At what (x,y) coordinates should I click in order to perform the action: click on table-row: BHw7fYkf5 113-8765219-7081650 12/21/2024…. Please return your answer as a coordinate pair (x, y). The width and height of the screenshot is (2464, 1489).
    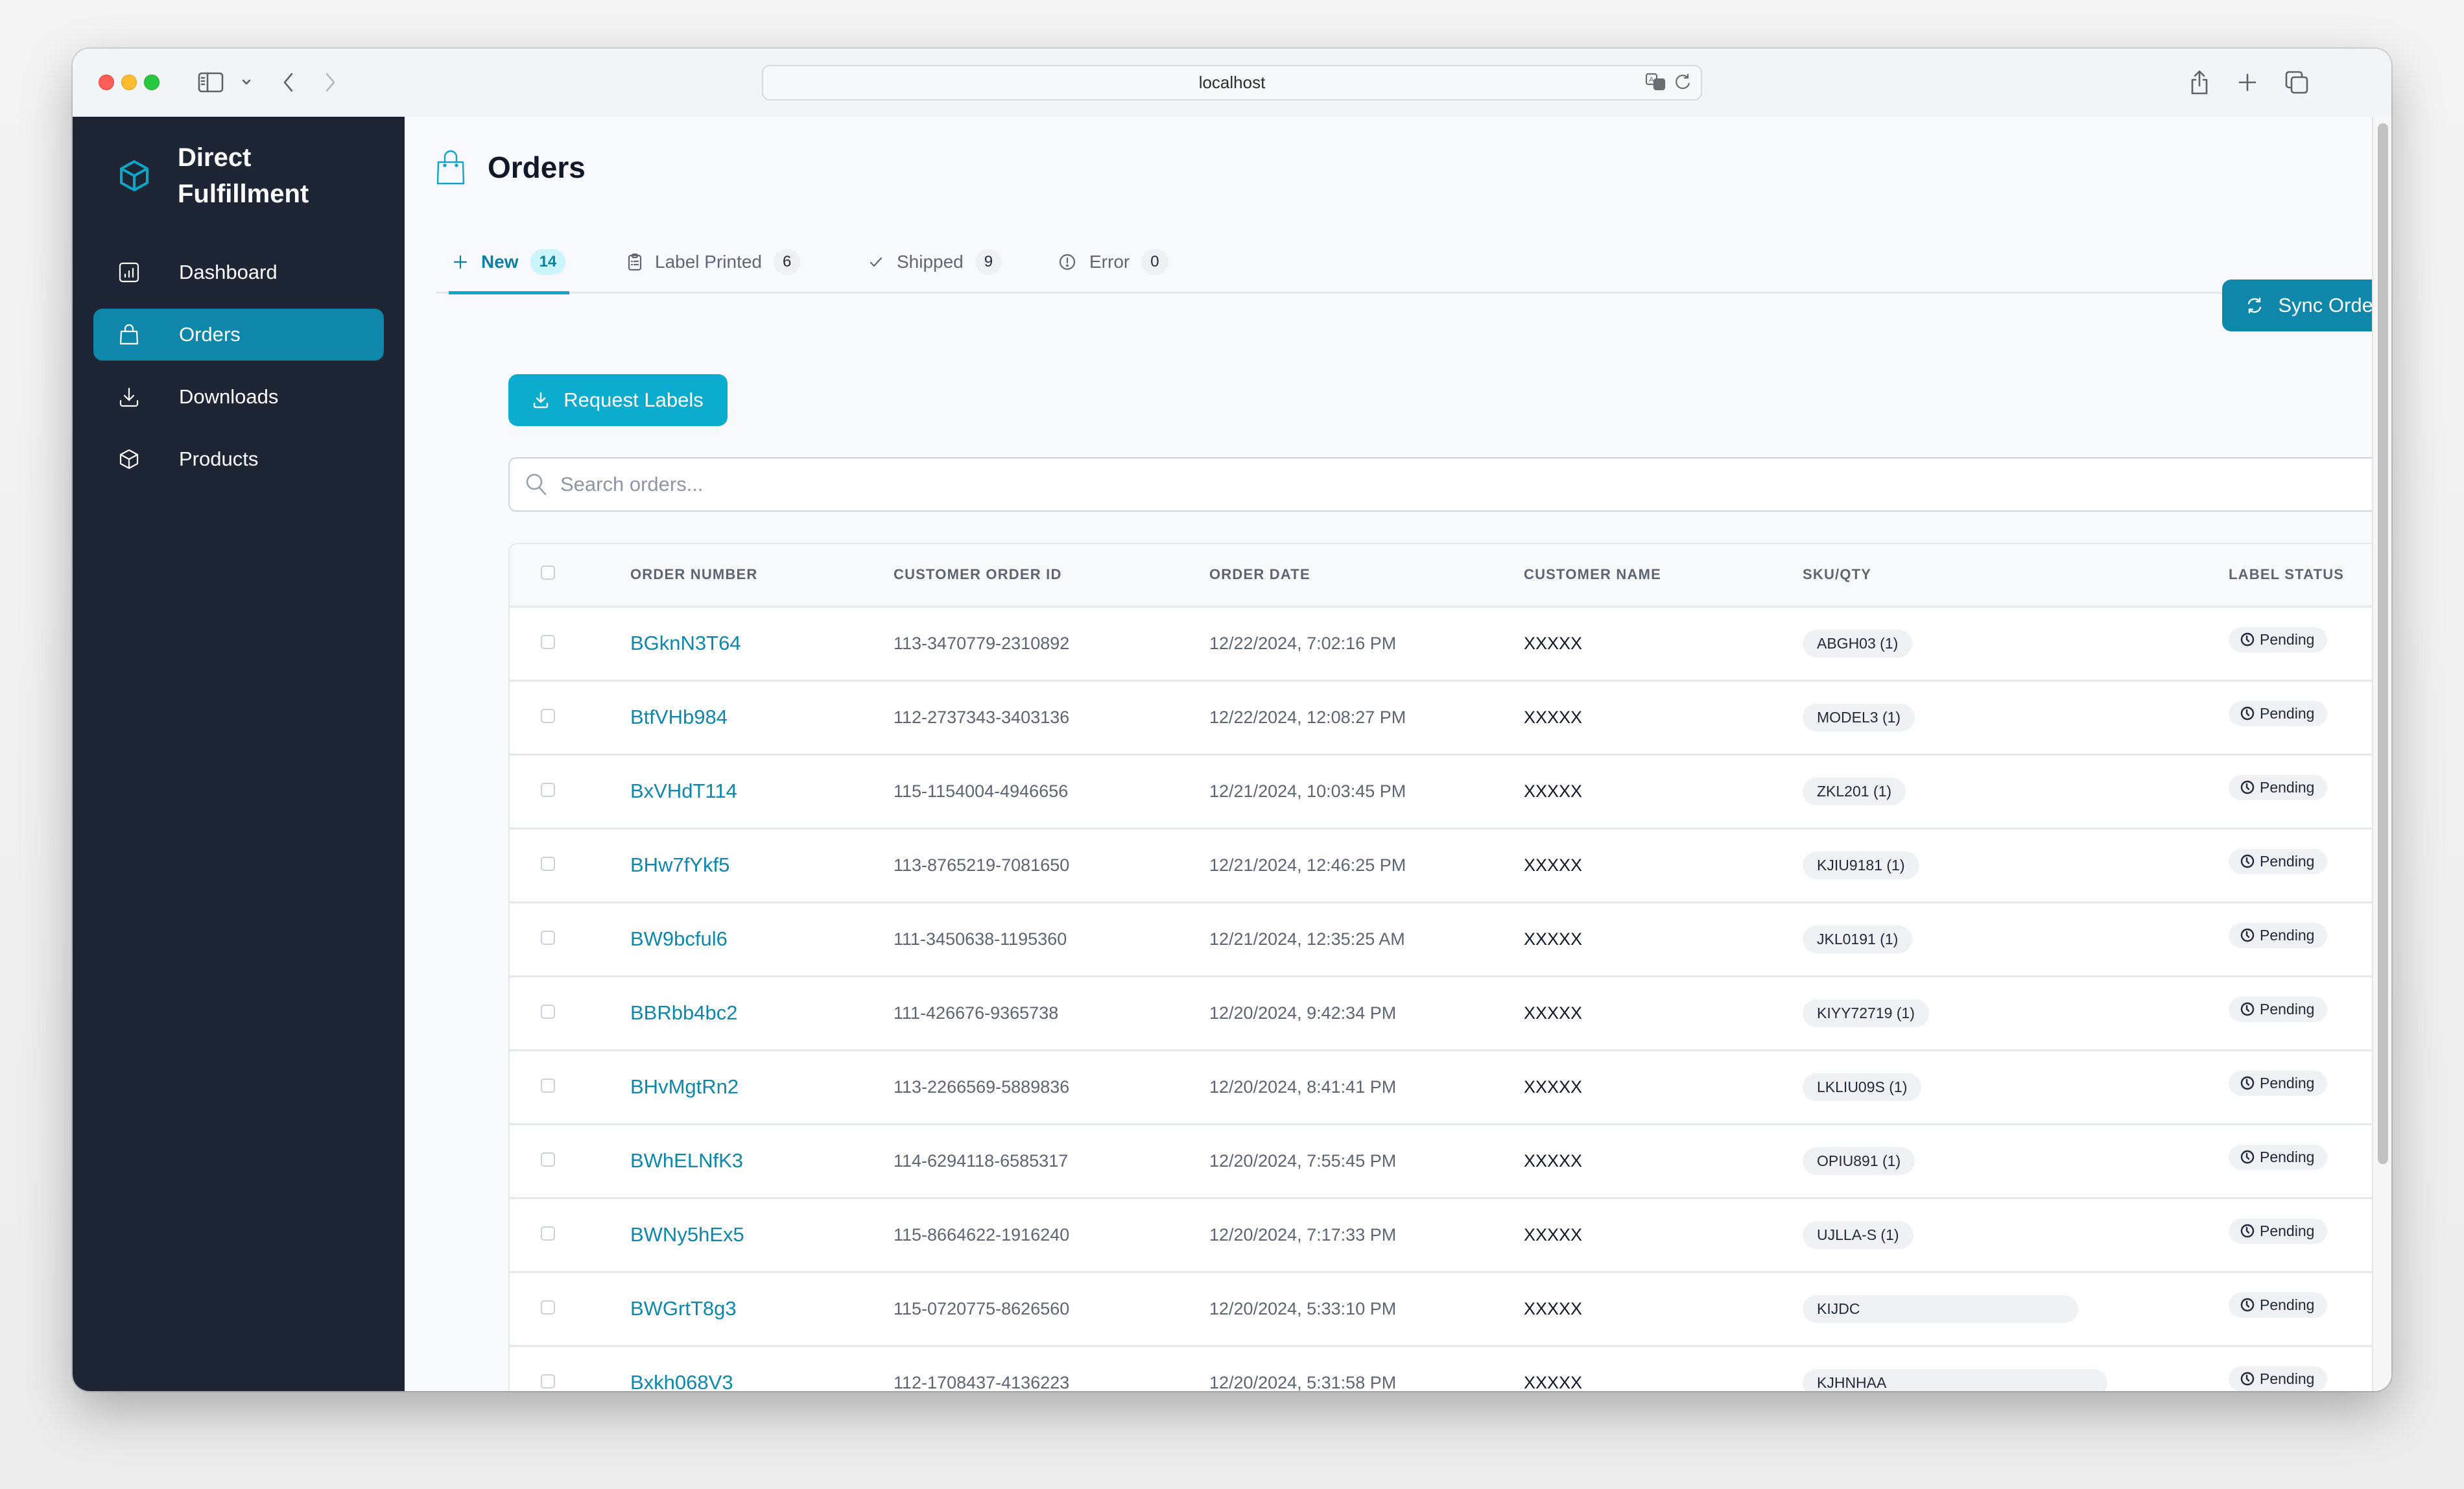
    Looking at the image, I should click on (1450, 866).